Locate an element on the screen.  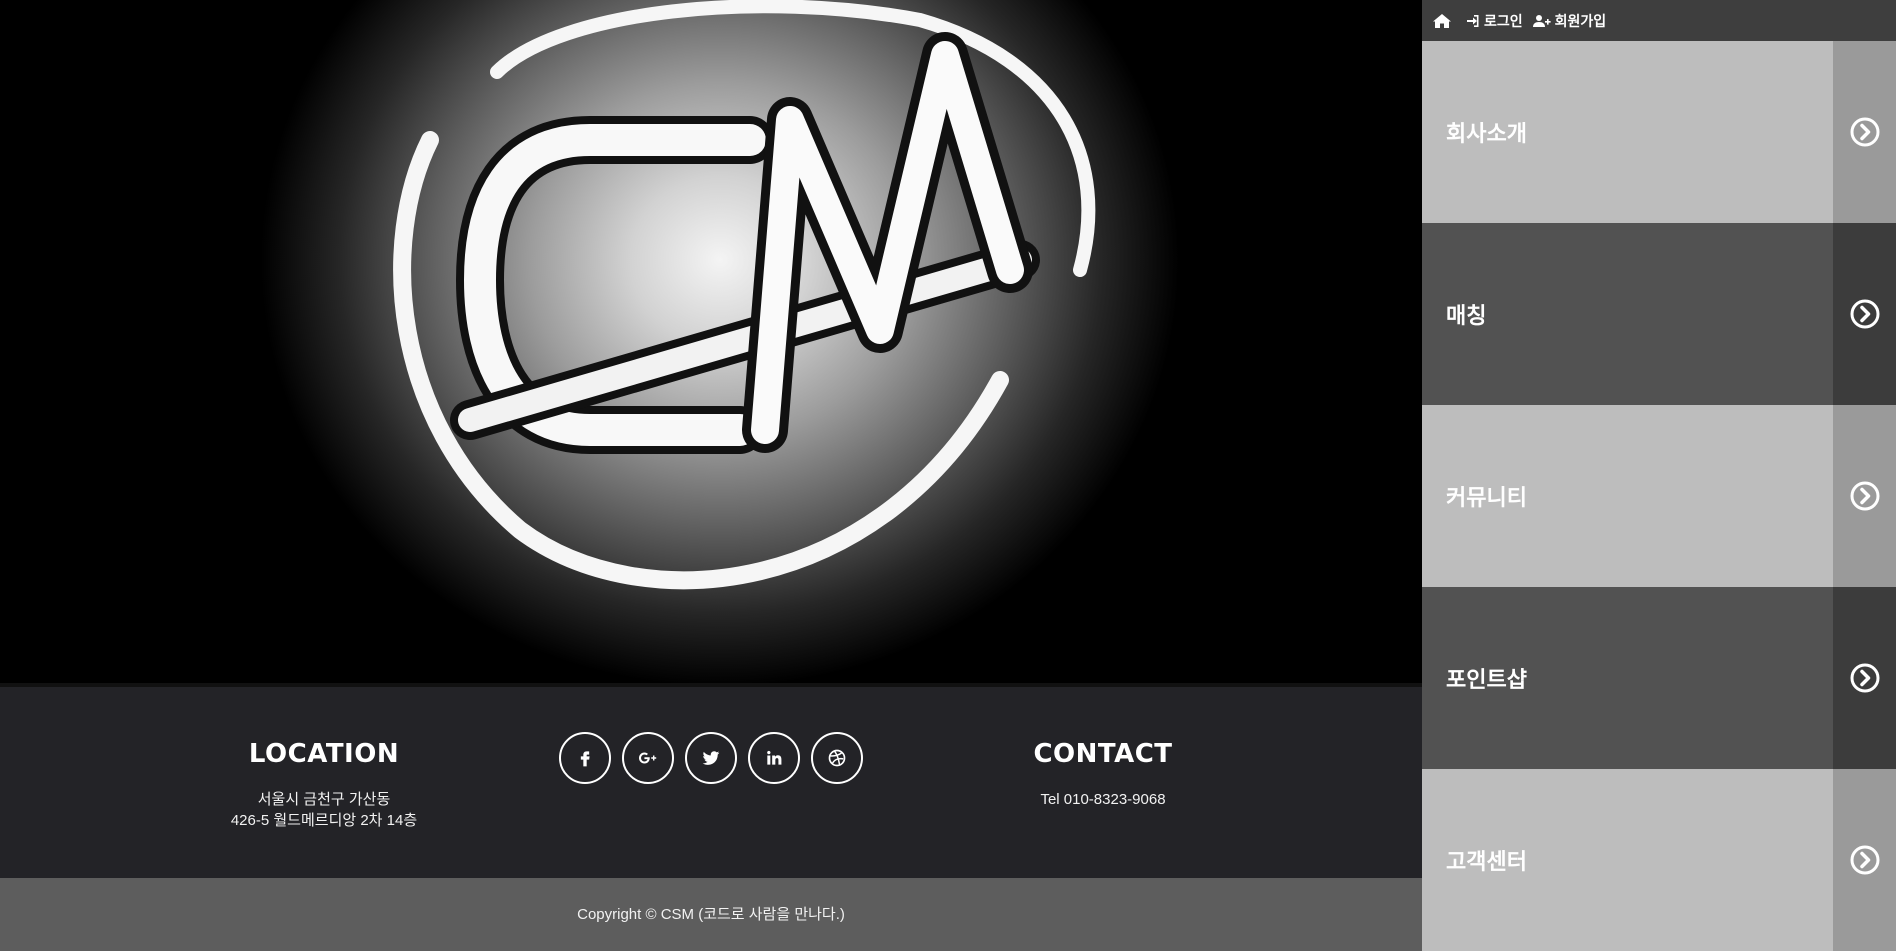
menu-item-pointshop: 포인트샵 is located at coordinates (1659, 678).